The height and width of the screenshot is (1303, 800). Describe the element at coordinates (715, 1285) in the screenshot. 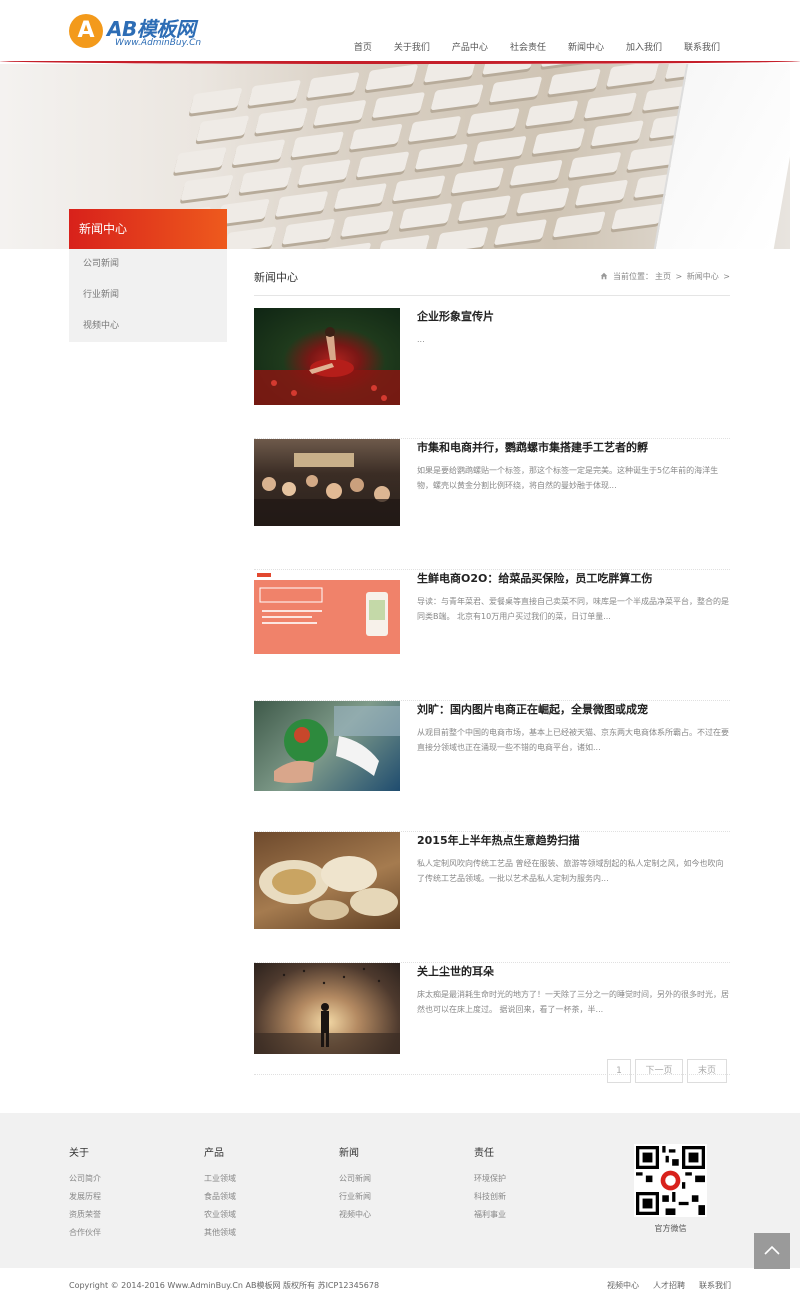

I see `bottom-link-contact: 联系我们` at that location.